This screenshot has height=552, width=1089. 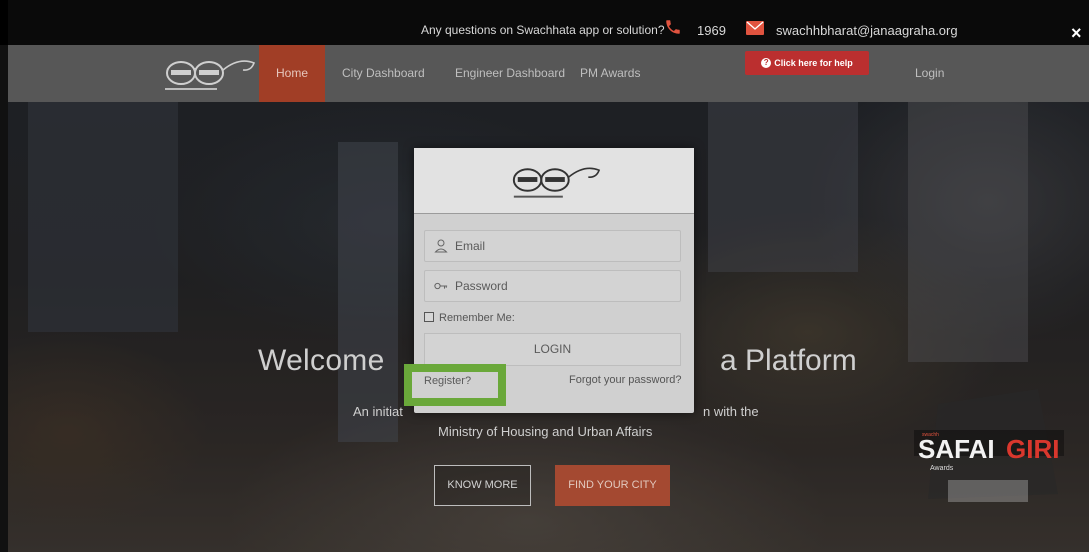 I want to click on badge-giri-text: GIRI, so click(x=1032, y=449).